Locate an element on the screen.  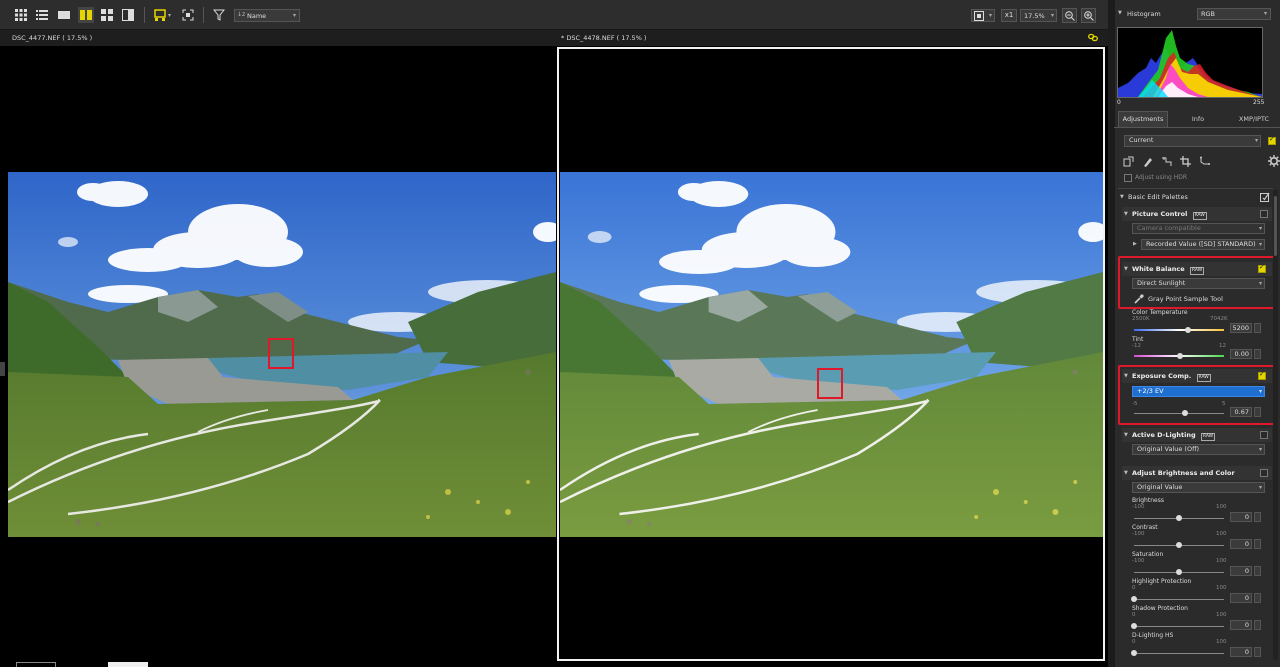
slider-label: Saturation is located at coordinates (1148, 554).